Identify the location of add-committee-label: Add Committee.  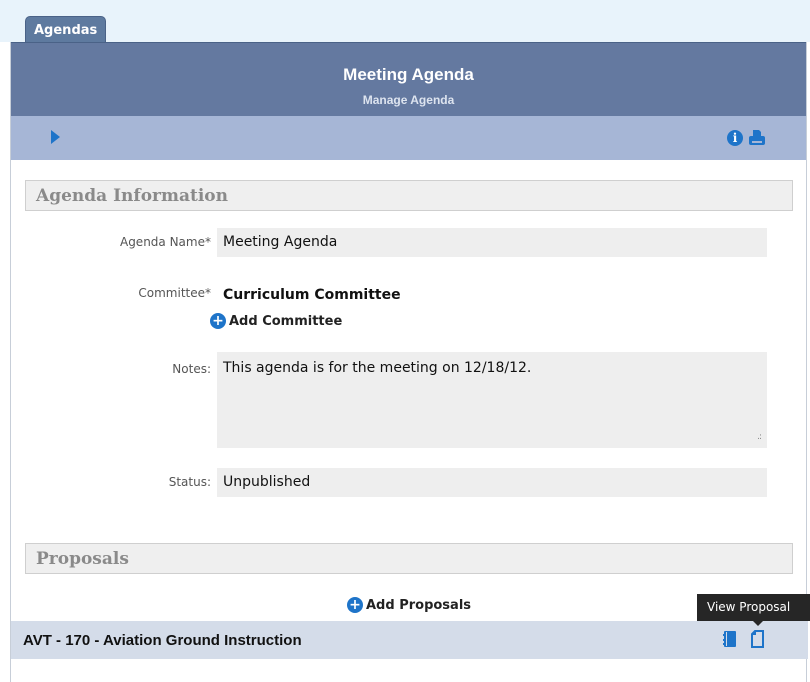
(286, 321).